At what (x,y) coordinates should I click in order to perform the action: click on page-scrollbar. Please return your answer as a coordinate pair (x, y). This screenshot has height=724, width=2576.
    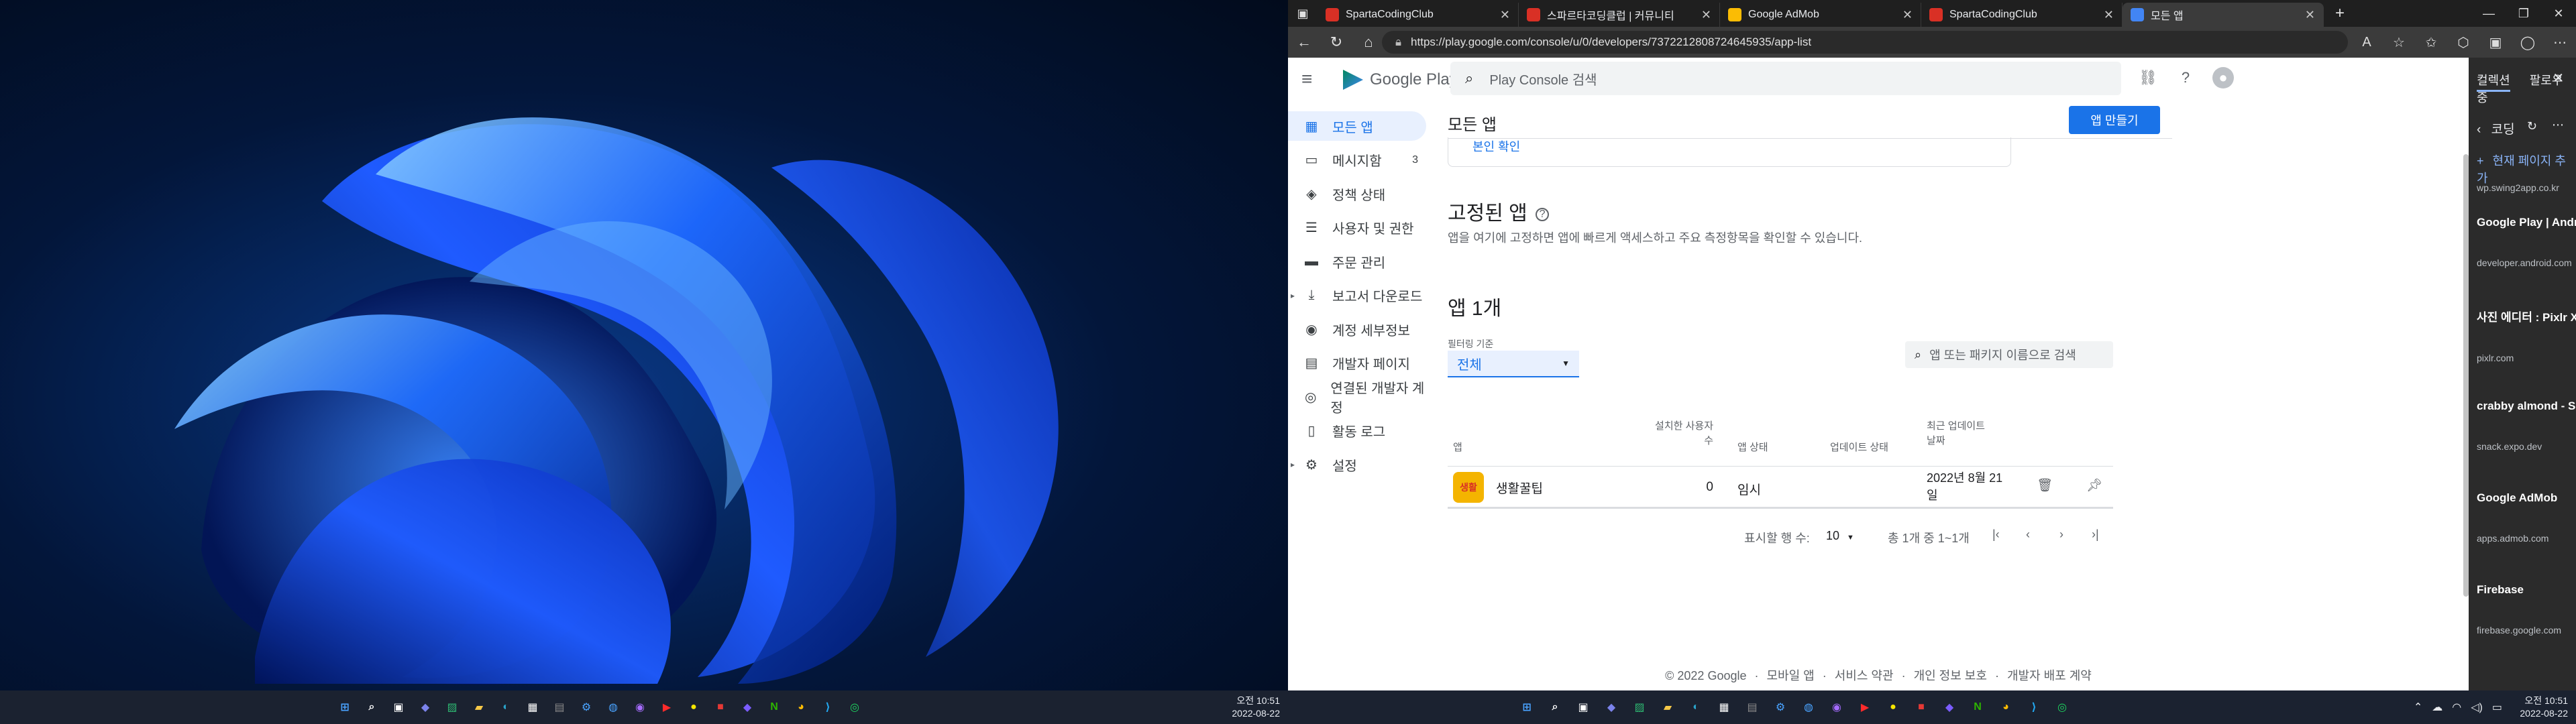
    Looking at the image, I should click on (2466, 375).